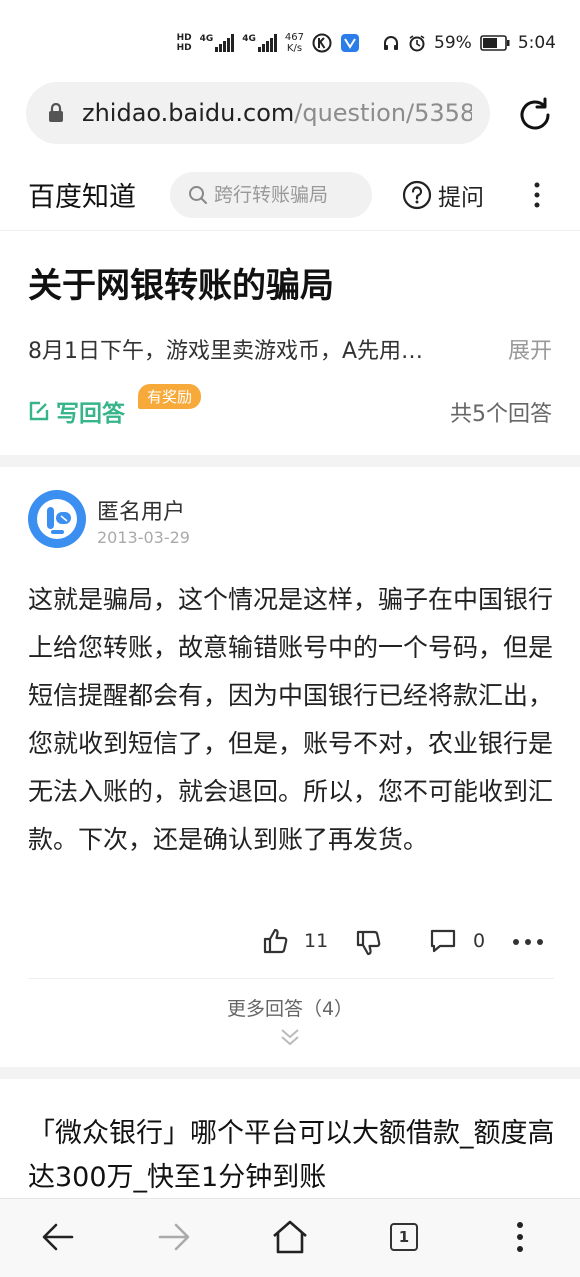 The image size is (580, 1277). I want to click on network-speed: 467 K/s, so click(294, 43).